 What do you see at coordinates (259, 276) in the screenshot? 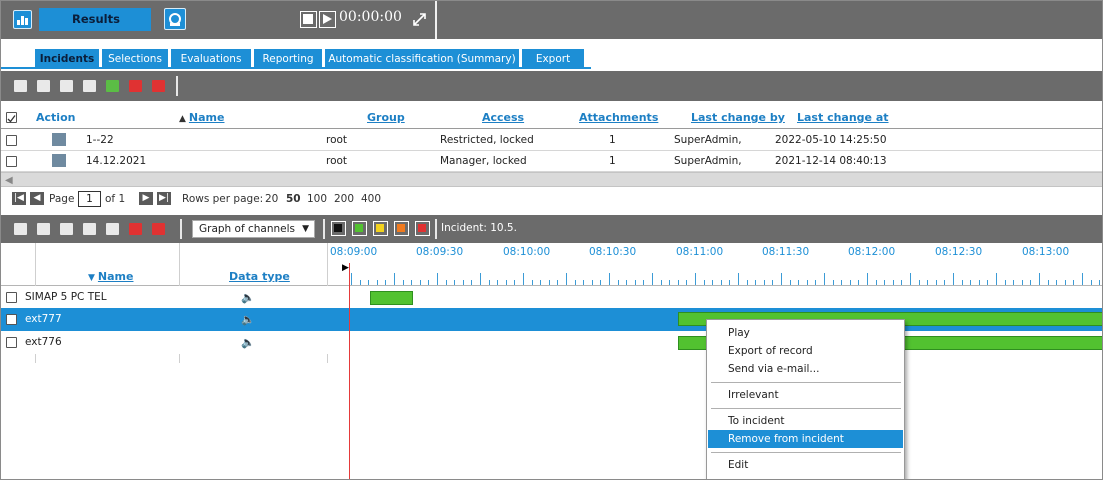
I see `col-data-type: Data type` at bounding box center [259, 276].